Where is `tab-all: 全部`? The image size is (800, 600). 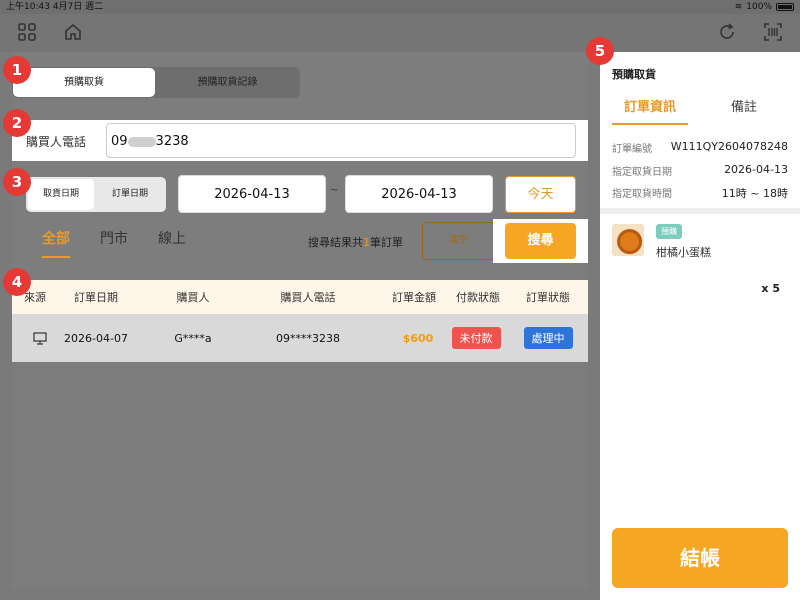
tab-all: 全部 is located at coordinates (56, 243).